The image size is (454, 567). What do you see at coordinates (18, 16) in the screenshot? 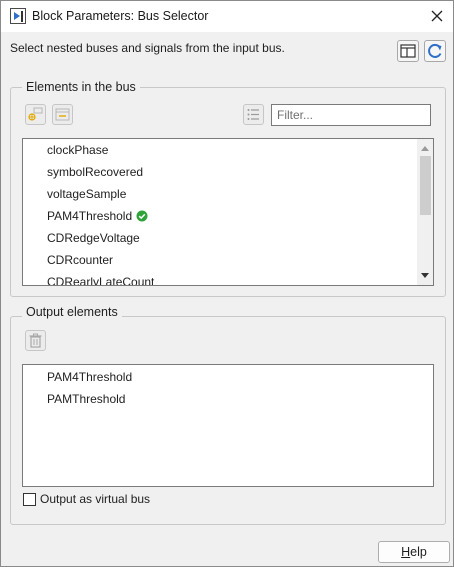
I see `simulink-block-icon` at bounding box center [18, 16].